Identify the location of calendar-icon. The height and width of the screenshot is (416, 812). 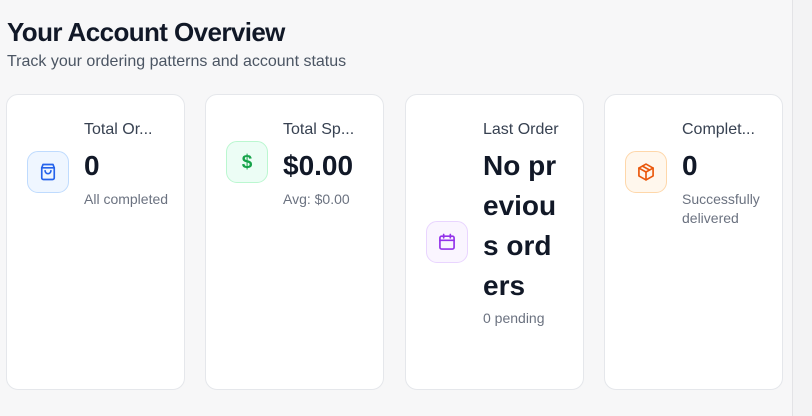
(447, 242).